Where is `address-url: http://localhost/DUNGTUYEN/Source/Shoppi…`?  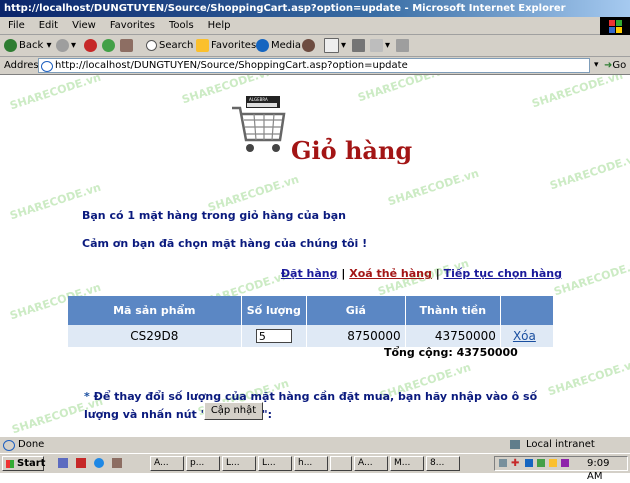 address-url: http://localhost/DUNGTUYEN/Source/Shoppi… is located at coordinates (231, 65).